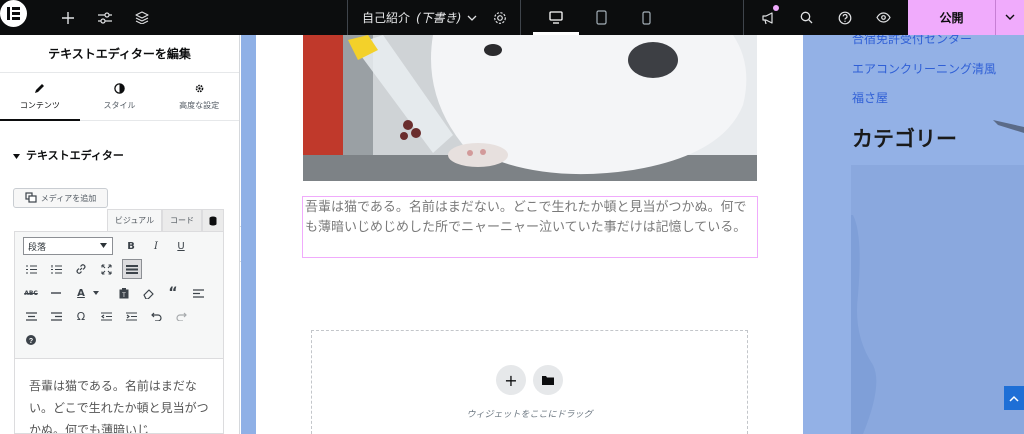 The height and width of the screenshot is (434, 1024). I want to click on tab-style: スタイル, so click(120, 96).